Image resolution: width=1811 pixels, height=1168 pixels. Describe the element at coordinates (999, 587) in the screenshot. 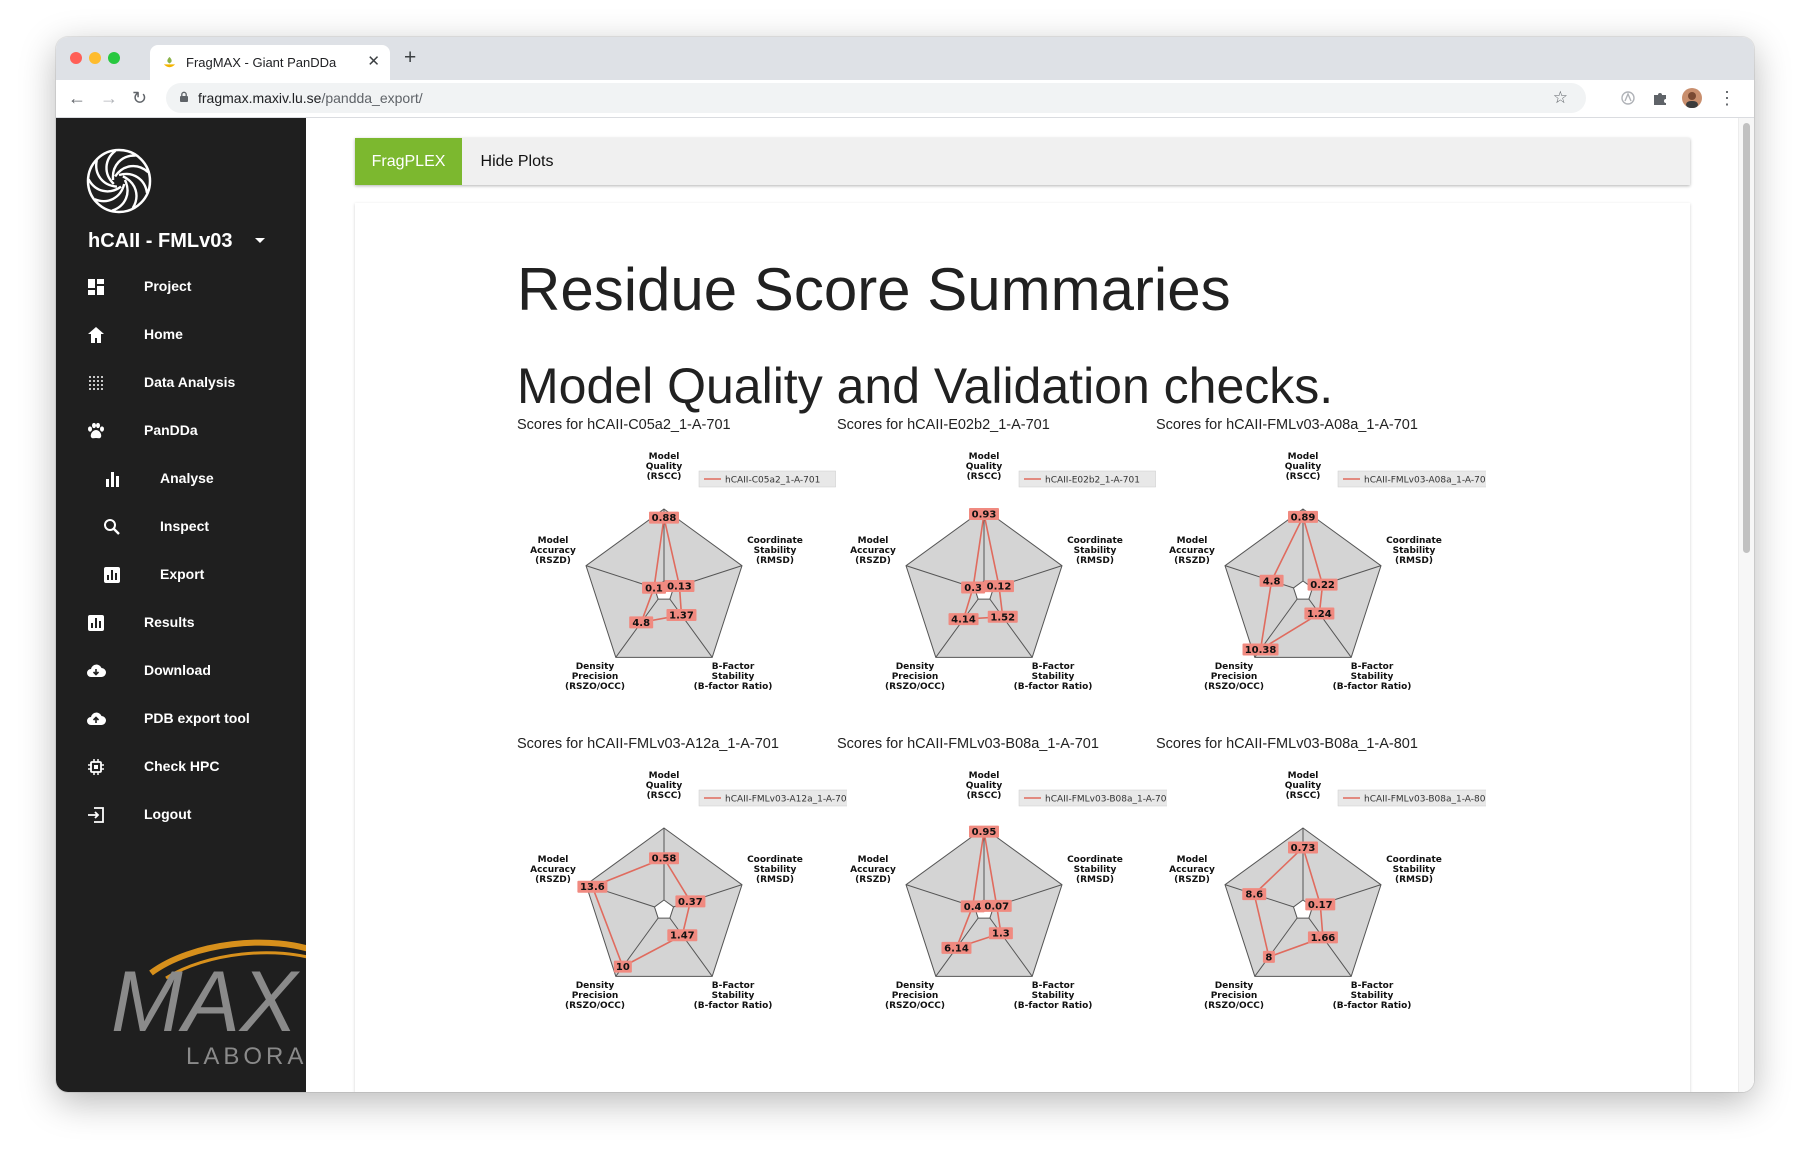

I see `value-label: 0.12` at that location.